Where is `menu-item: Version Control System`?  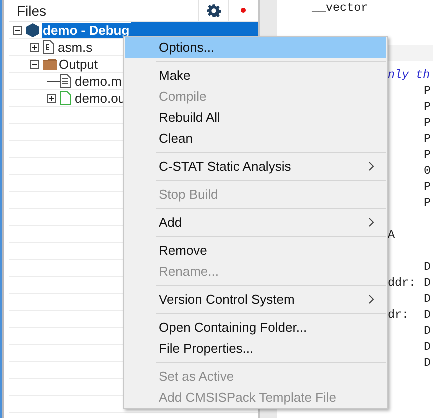 menu-item: Version Control System is located at coordinates (255, 299).